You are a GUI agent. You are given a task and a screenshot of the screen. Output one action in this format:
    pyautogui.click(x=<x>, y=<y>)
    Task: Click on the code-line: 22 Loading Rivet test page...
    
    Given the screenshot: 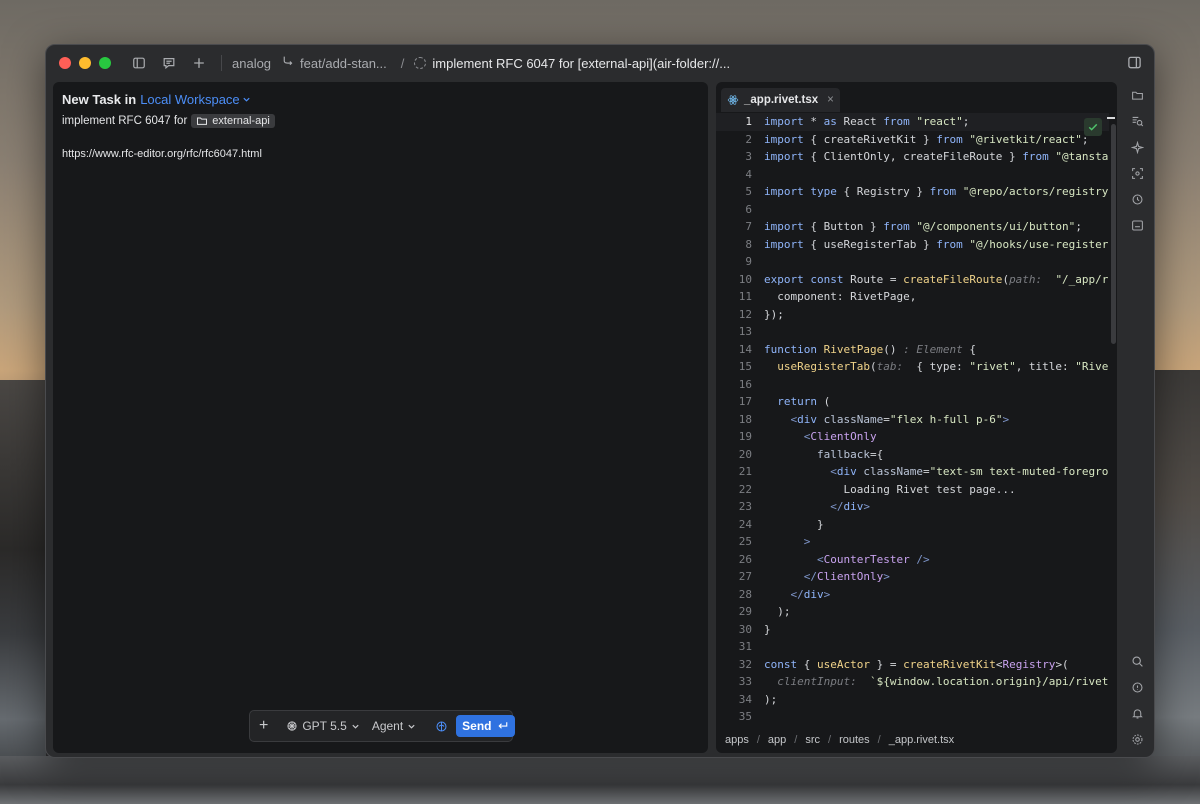 What is the action you would take?
    pyautogui.click(x=912, y=490)
    